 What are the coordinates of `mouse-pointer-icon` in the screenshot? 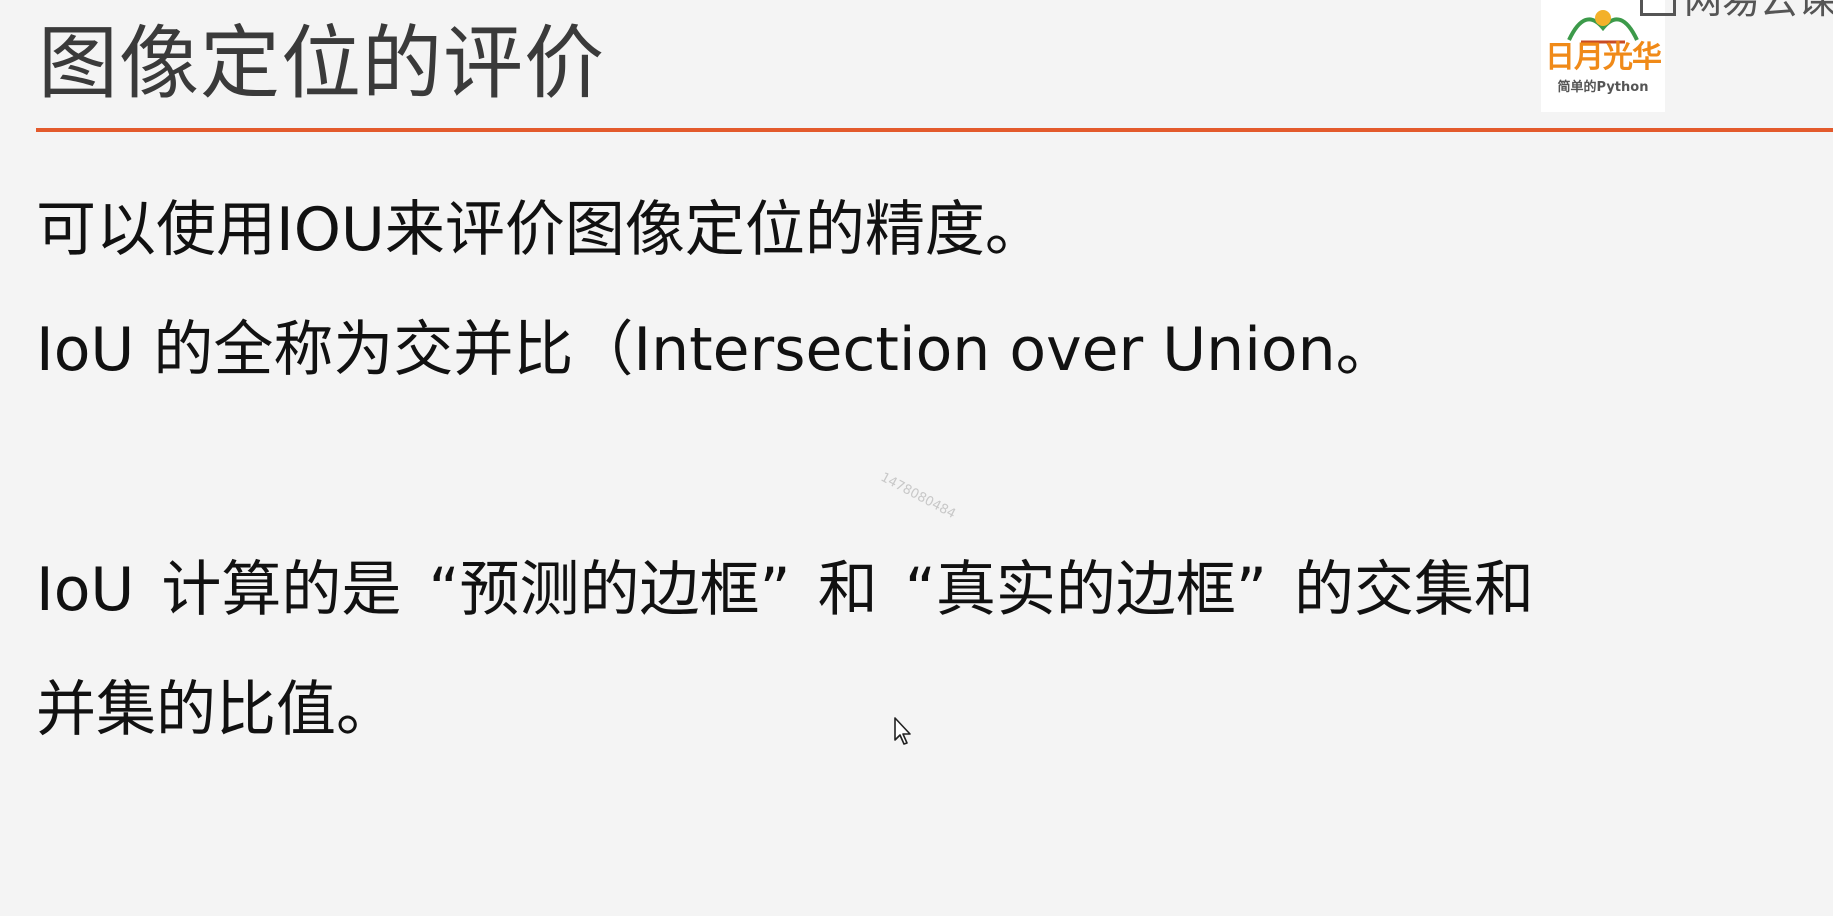 It's located at (902, 731).